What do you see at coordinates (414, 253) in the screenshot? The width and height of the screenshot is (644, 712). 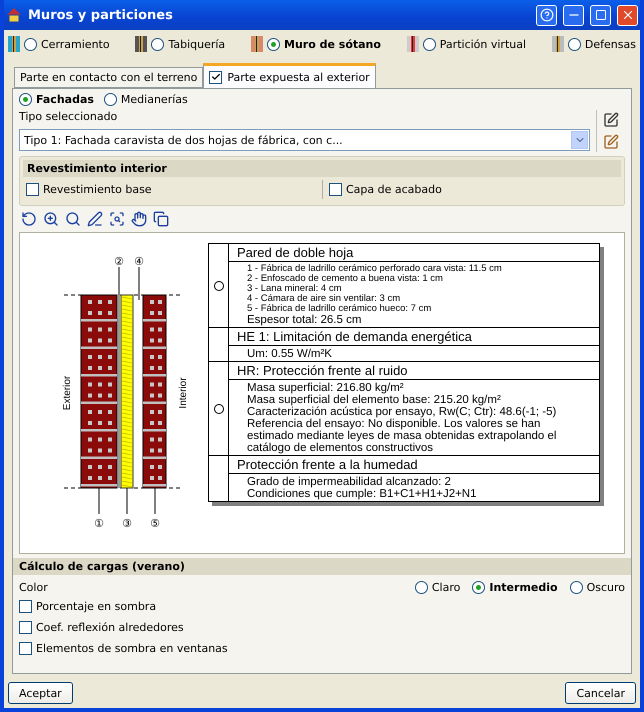 I see `report-heading: Pared de doble hoja` at bounding box center [414, 253].